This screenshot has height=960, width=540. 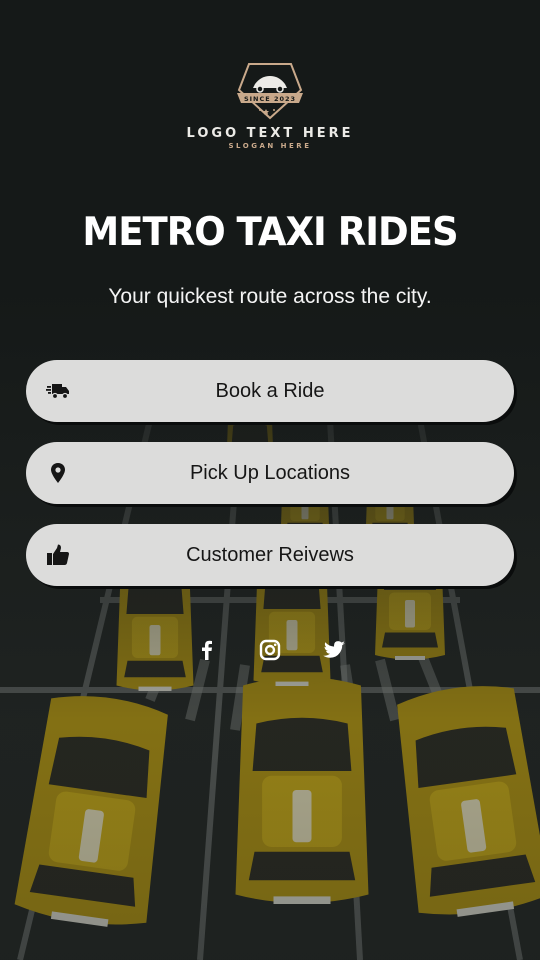 I want to click on logo-name: LOGO TEXT HERE, so click(x=270, y=133).